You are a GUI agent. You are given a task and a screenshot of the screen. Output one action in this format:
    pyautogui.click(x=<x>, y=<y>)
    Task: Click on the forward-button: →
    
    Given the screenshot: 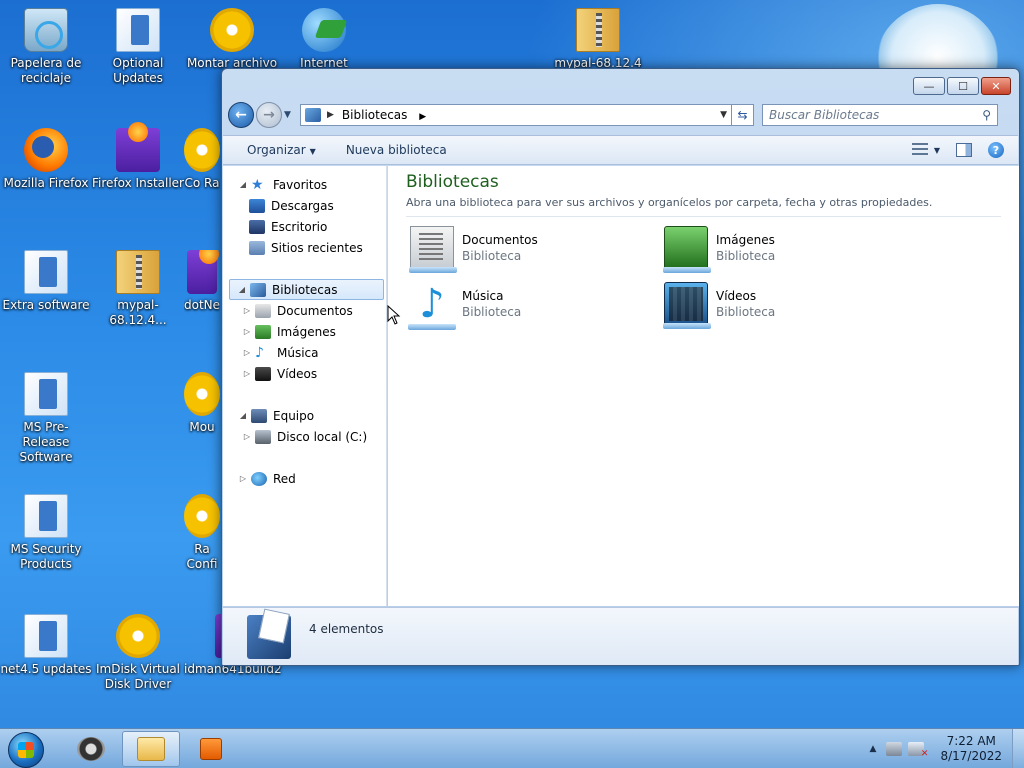 What is the action you would take?
    pyautogui.click(x=269, y=115)
    